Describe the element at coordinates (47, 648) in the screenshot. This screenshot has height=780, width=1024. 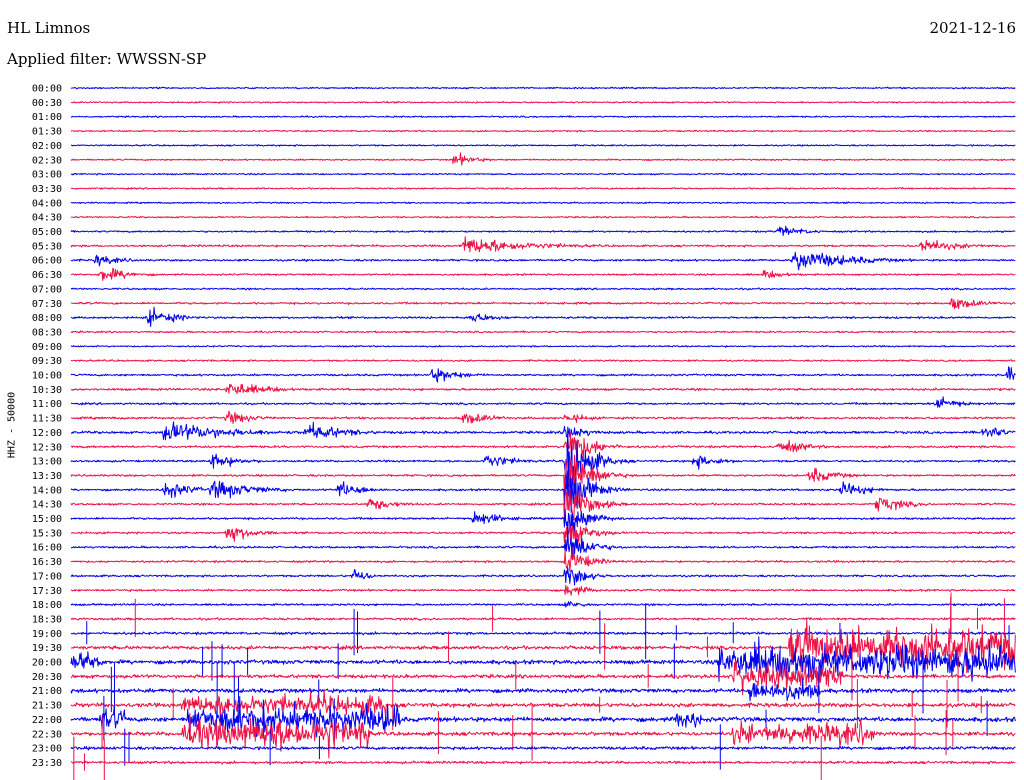
I see `tick-label-1930: 19:30` at that location.